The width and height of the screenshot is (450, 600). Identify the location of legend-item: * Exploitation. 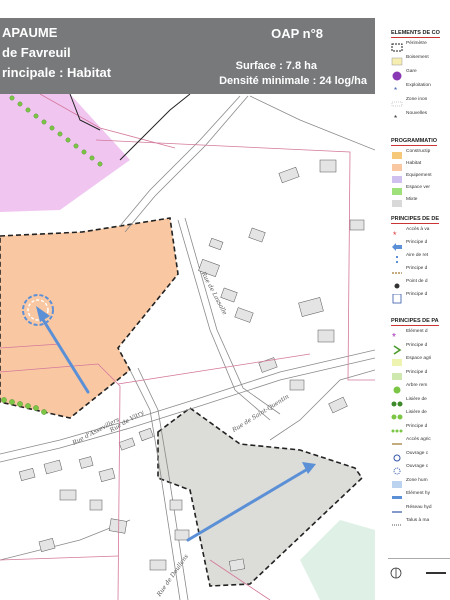
(420, 88).